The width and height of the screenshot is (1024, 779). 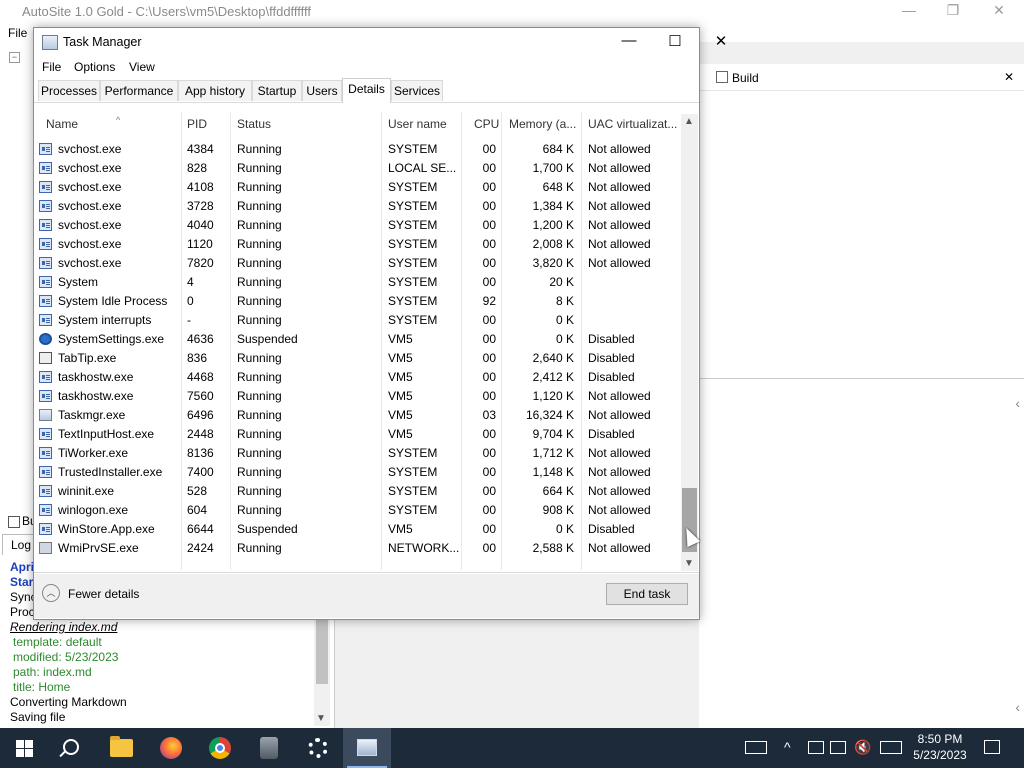 I want to click on tm-maximize-button: ☐, so click(x=675, y=41).